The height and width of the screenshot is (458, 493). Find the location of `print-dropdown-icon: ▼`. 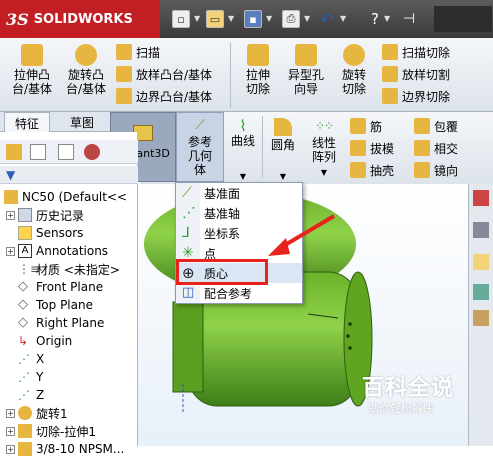

print-dropdown-icon: ▼ is located at coordinates (307, 18).